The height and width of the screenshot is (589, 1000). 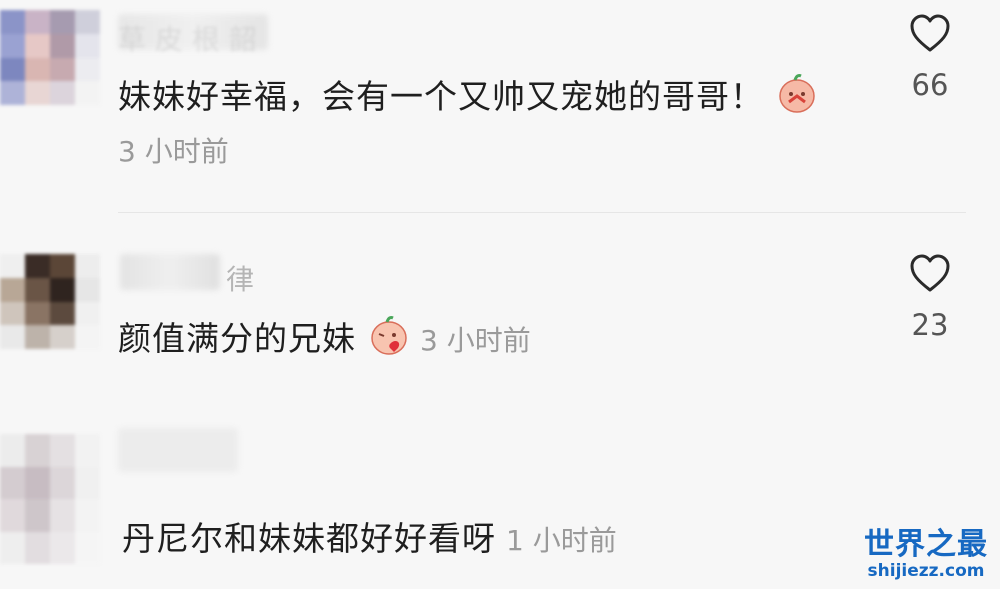 I want to click on watermark-title: 世界之最, so click(x=926, y=544).